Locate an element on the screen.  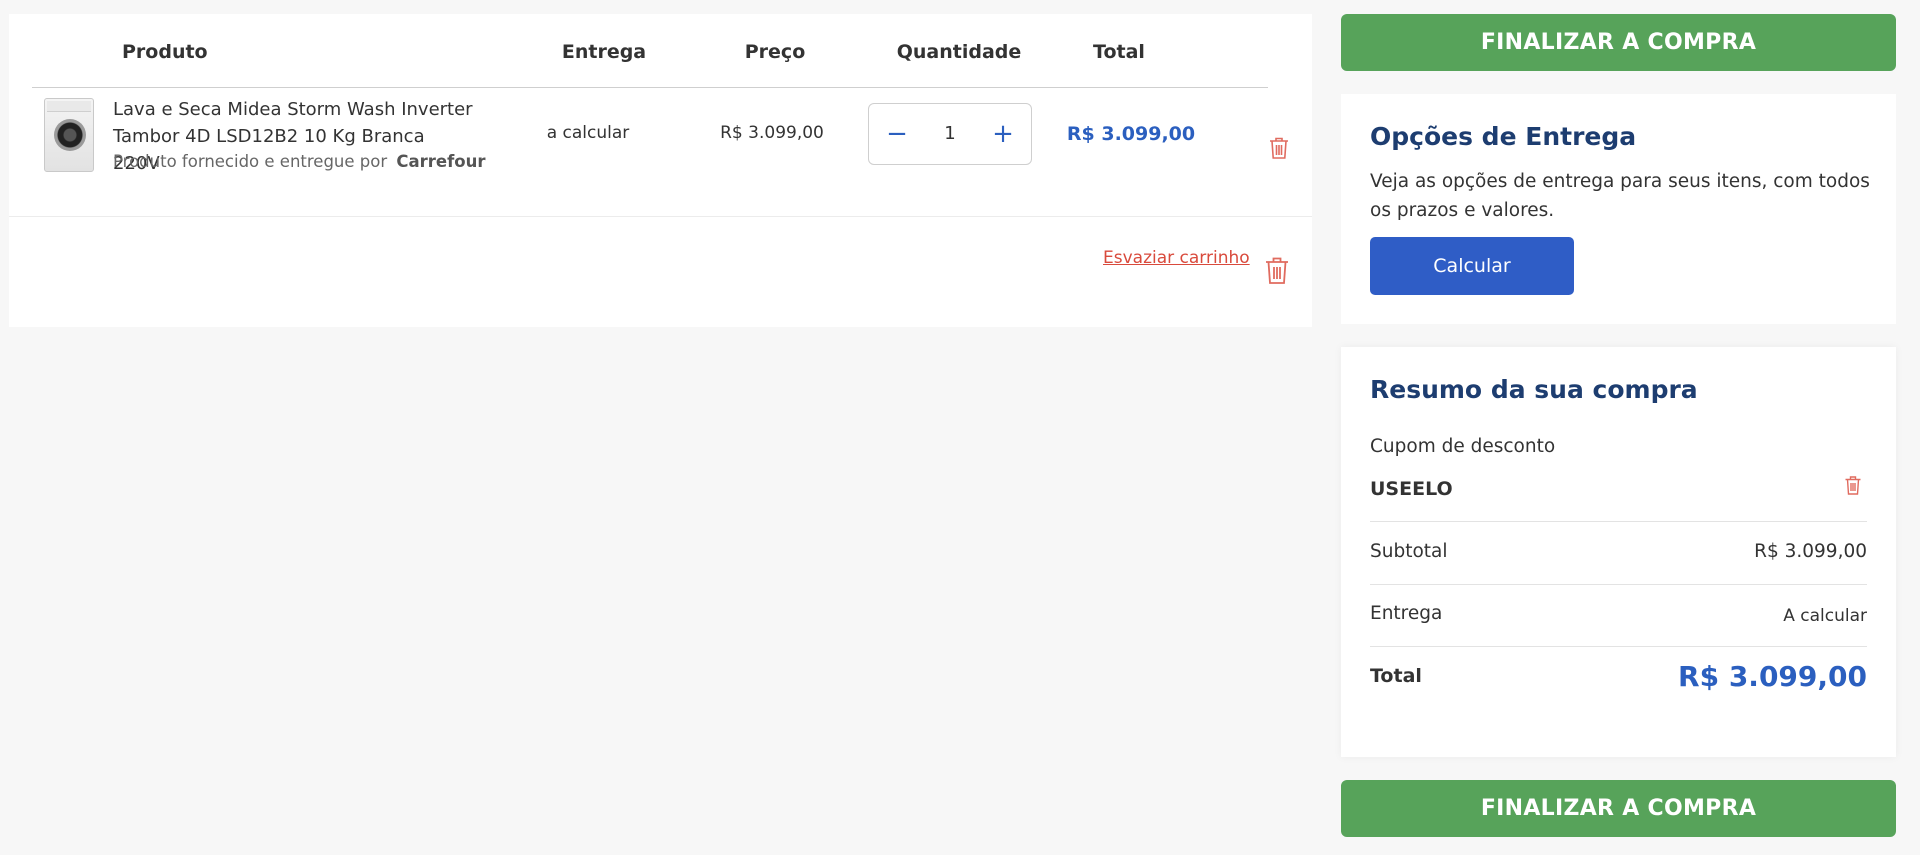
checkout-button-top: FINALIZAR A COMPRA is located at coordinates (1618, 42).